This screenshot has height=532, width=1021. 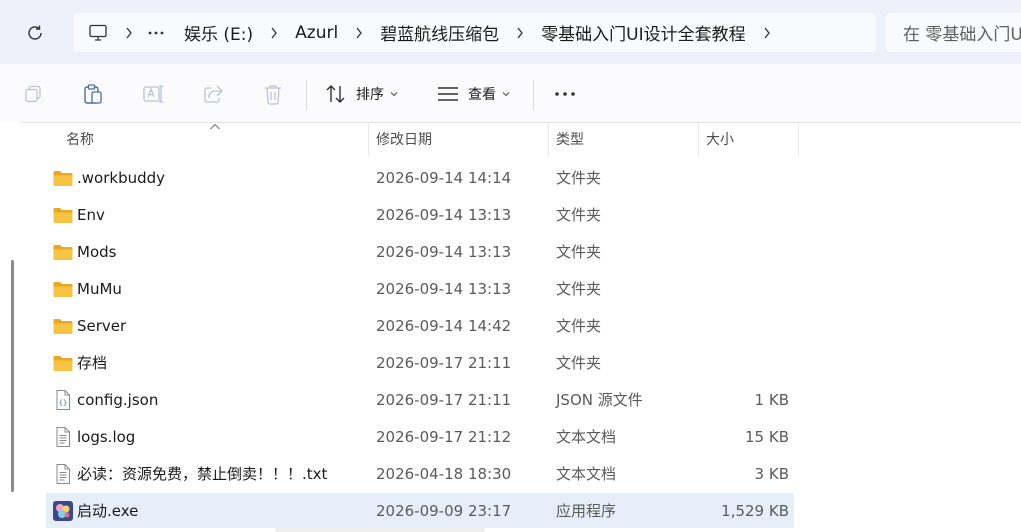 What do you see at coordinates (102, 325) in the screenshot?
I see `file-name: Server` at bounding box center [102, 325].